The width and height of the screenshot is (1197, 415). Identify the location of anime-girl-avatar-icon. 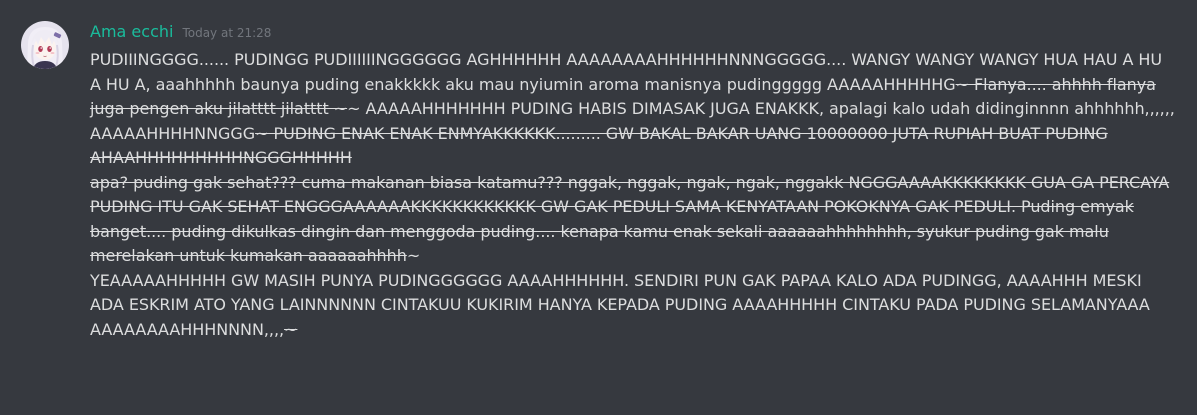
(45, 45).